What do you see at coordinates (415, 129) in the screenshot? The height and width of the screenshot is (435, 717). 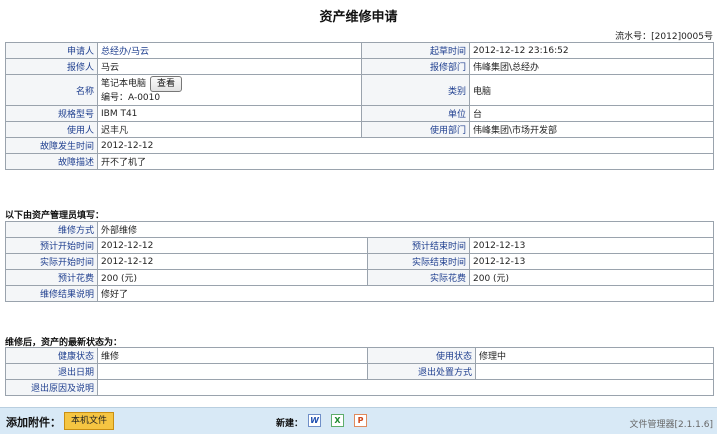 I see `use-dept-label: 使用部门` at bounding box center [415, 129].